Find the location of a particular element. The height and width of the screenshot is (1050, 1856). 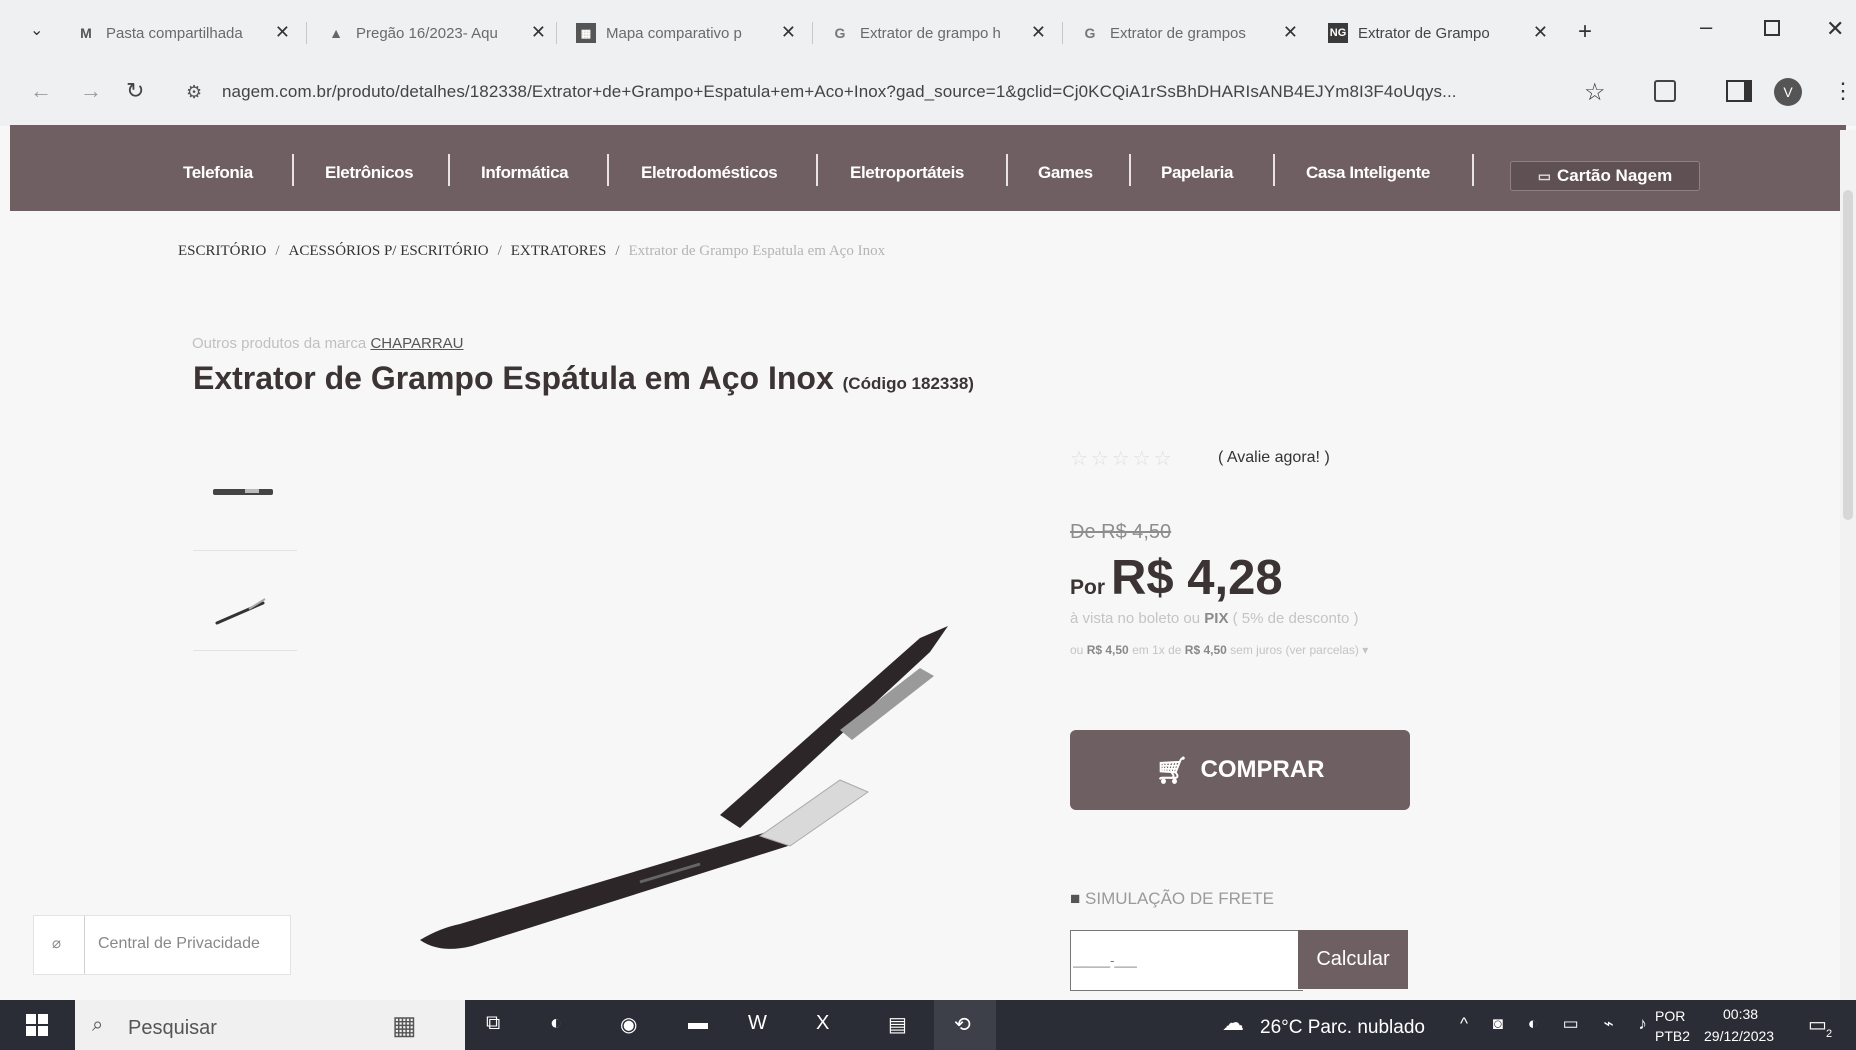

tab-3: ▦ Mapa comparativo p ✕ is located at coordinates (686, 33).